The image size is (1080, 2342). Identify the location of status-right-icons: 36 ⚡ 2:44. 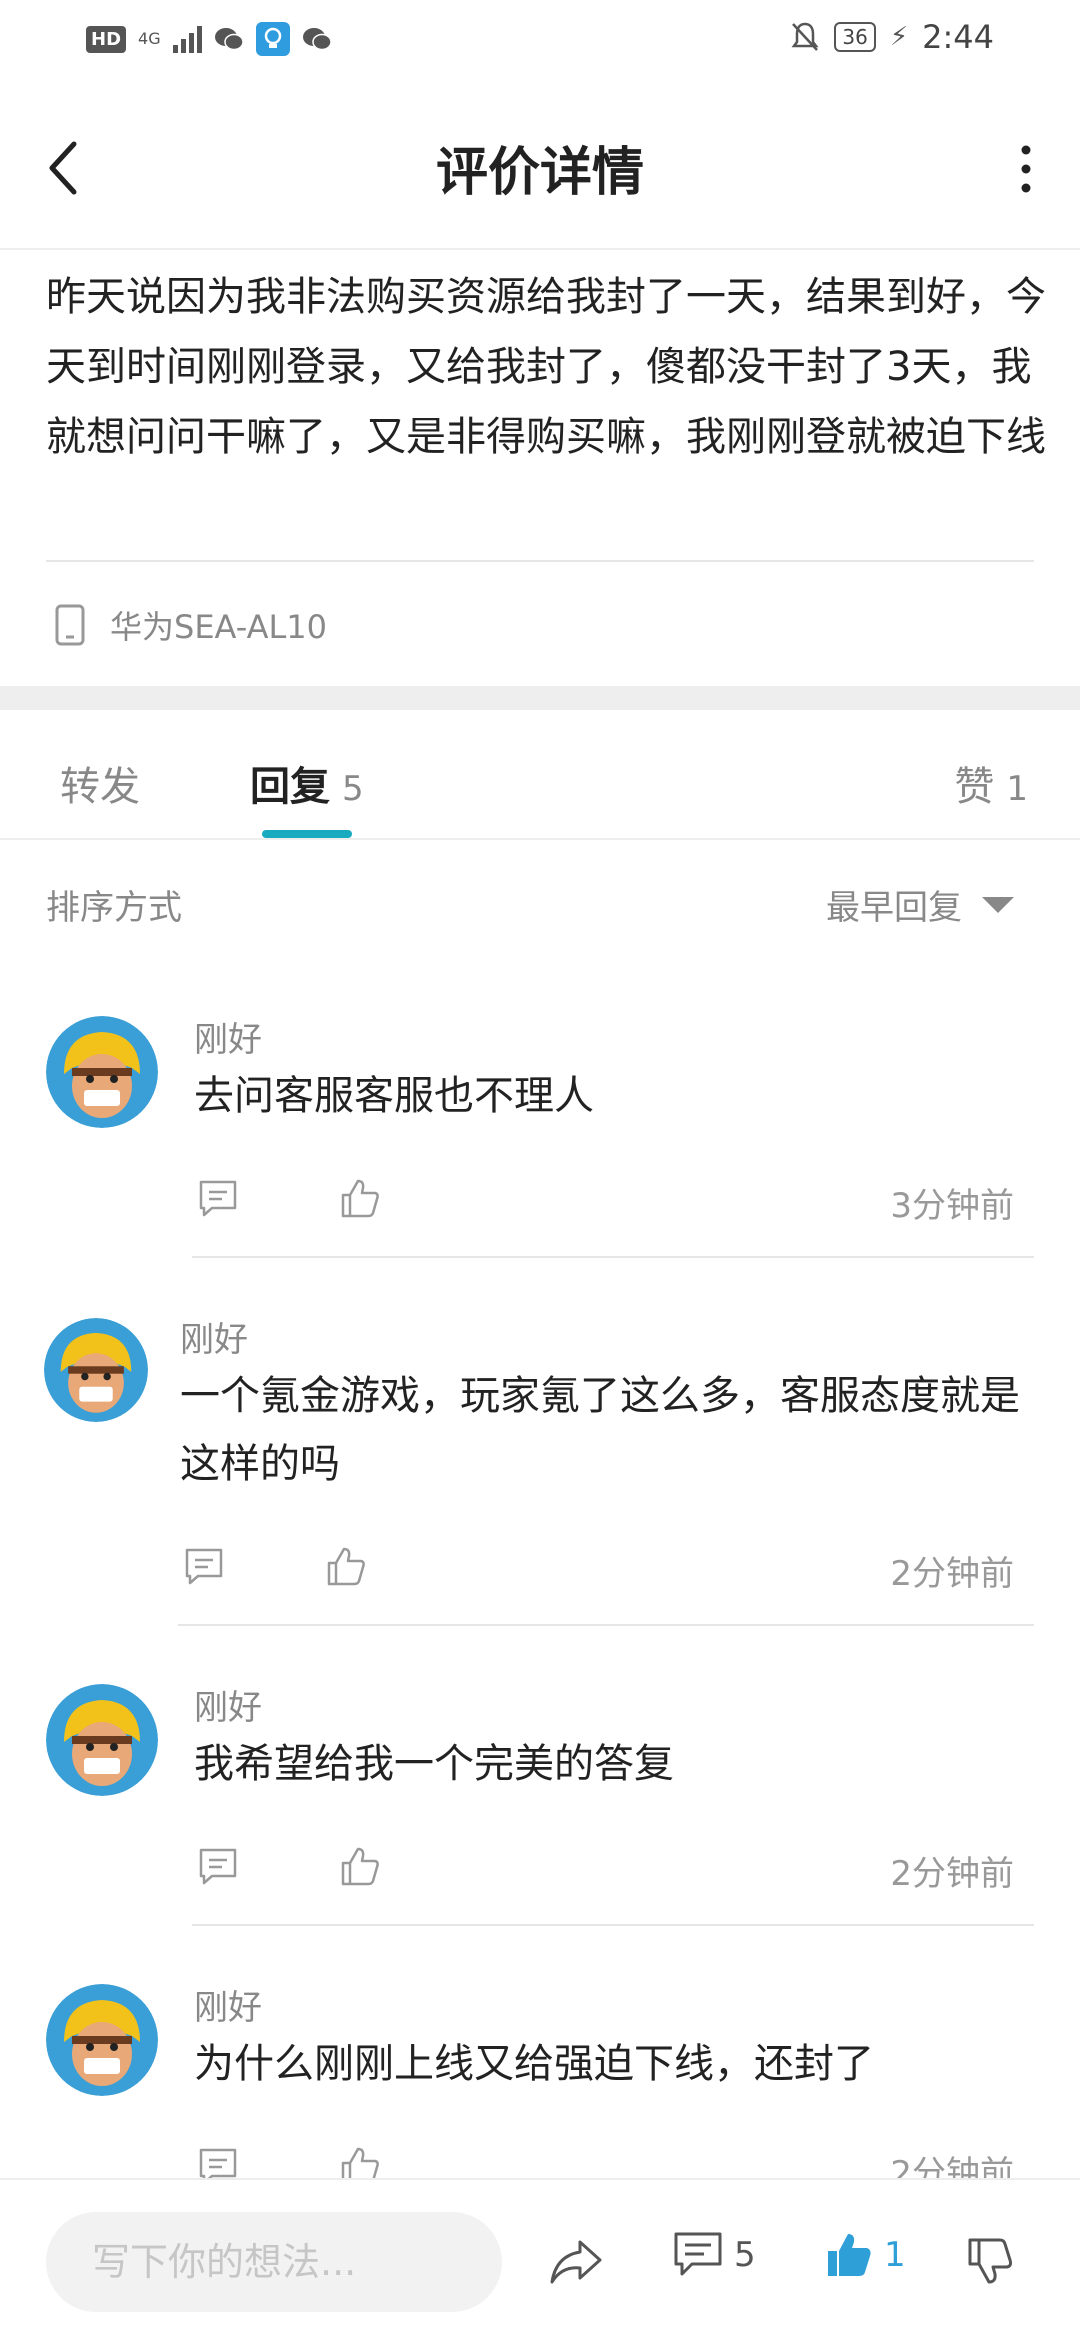
(892, 37).